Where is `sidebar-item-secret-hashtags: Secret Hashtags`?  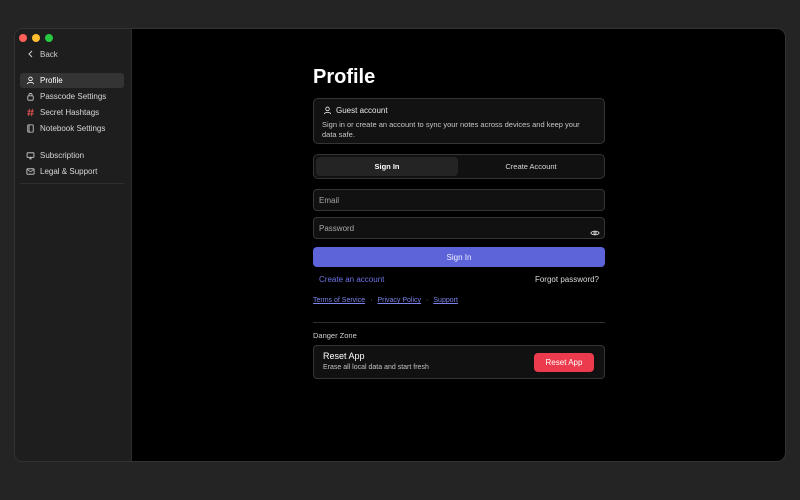 sidebar-item-secret-hashtags: Secret Hashtags is located at coordinates (72, 112).